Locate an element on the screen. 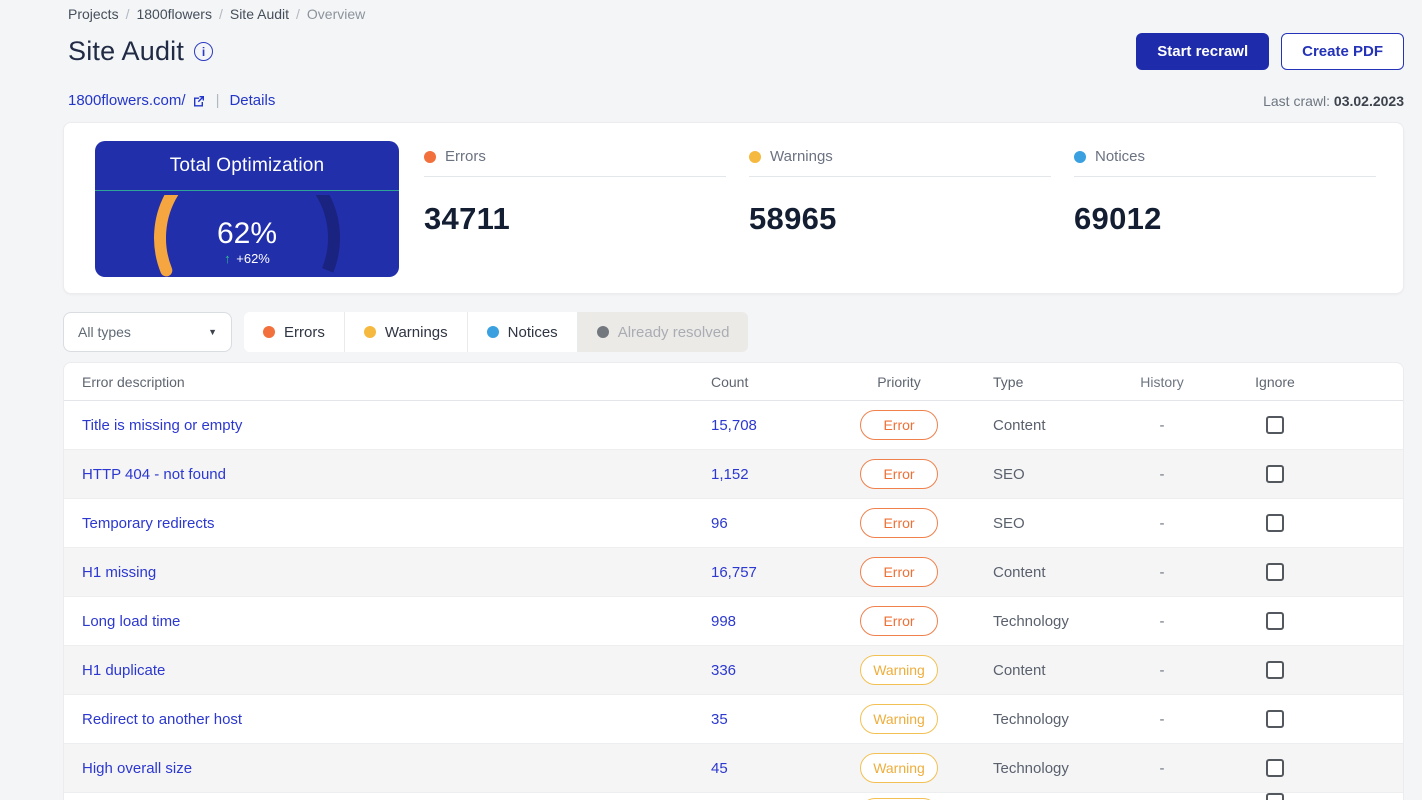  count-link: 35 is located at coordinates (719, 719).